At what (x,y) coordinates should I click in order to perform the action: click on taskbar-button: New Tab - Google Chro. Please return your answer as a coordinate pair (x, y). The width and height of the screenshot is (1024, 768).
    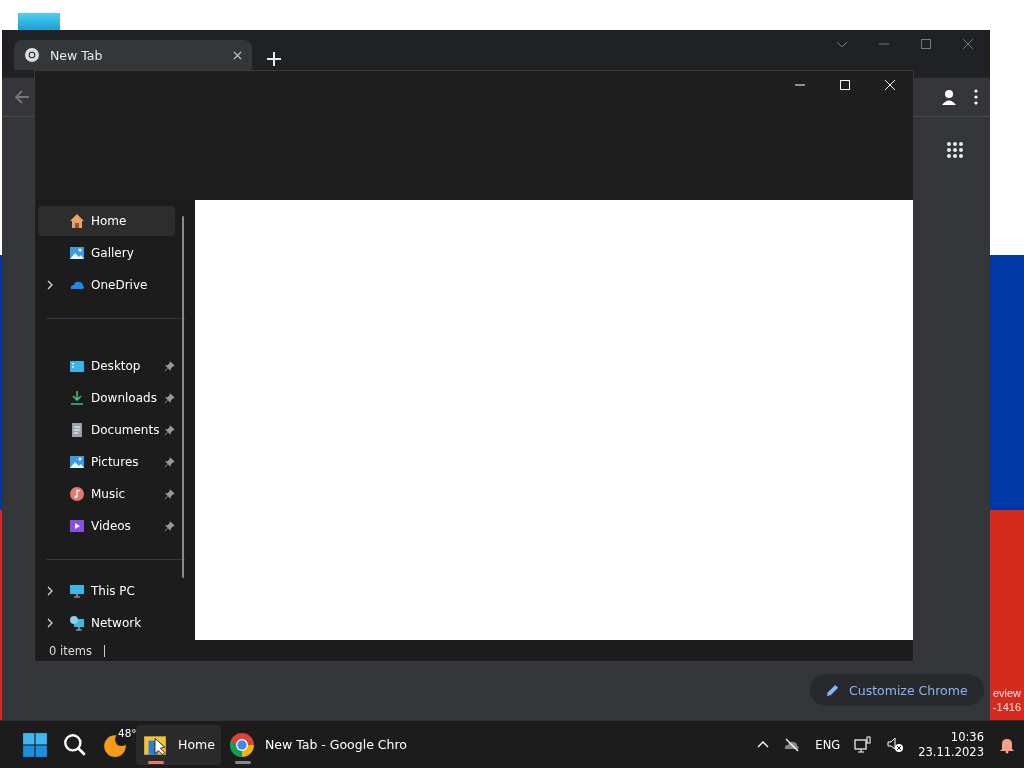
    Looking at the image, I should click on (317, 744).